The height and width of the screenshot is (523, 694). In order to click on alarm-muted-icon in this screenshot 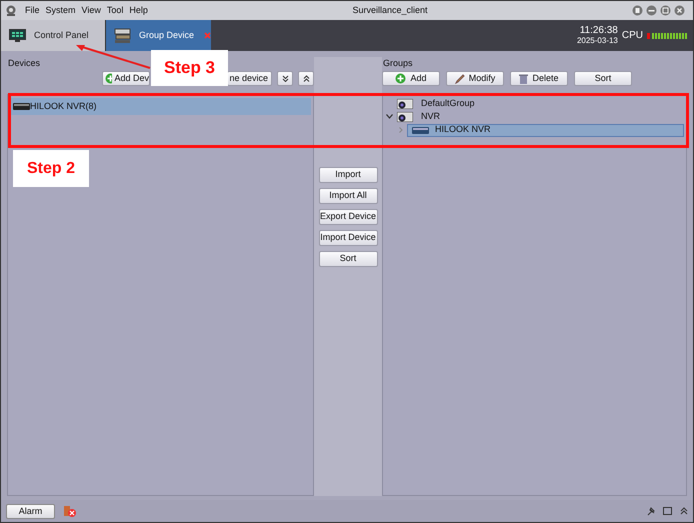, I will do `click(69, 511)`.